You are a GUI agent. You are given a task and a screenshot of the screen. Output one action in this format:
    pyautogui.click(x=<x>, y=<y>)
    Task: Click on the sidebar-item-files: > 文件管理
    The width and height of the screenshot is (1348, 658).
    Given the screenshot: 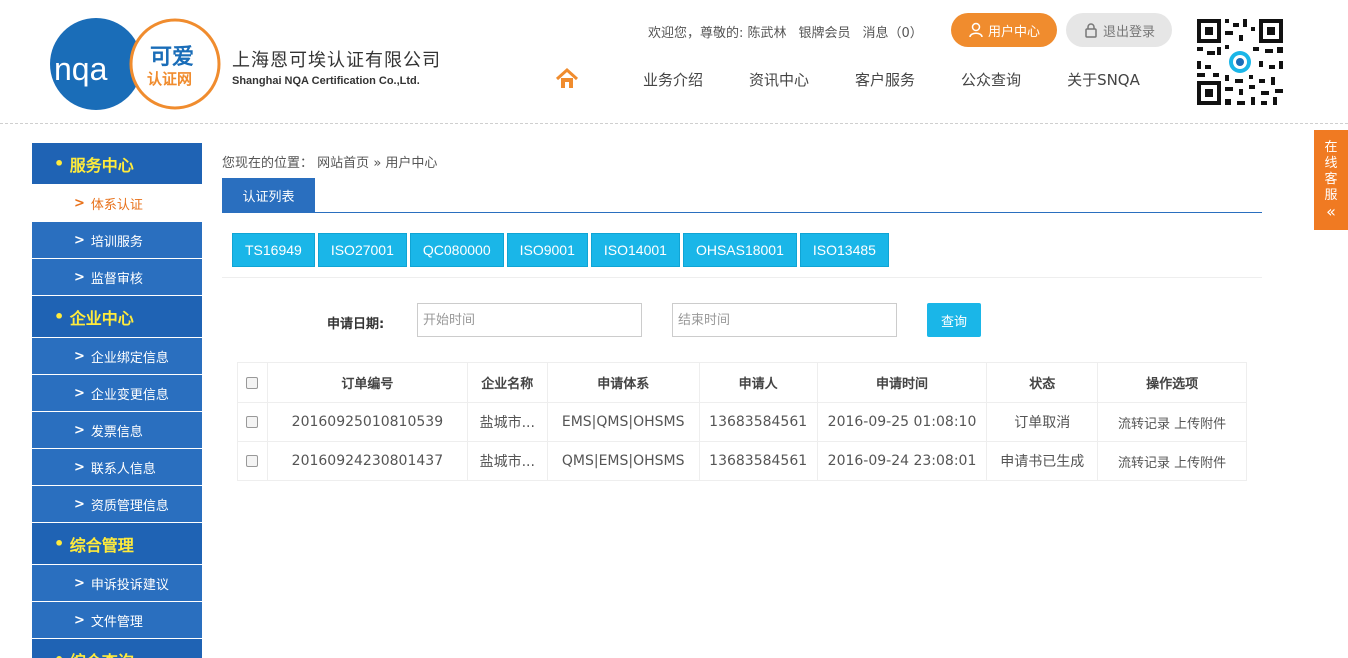 What is the action you would take?
    pyautogui.click(x=117, y=620)
    